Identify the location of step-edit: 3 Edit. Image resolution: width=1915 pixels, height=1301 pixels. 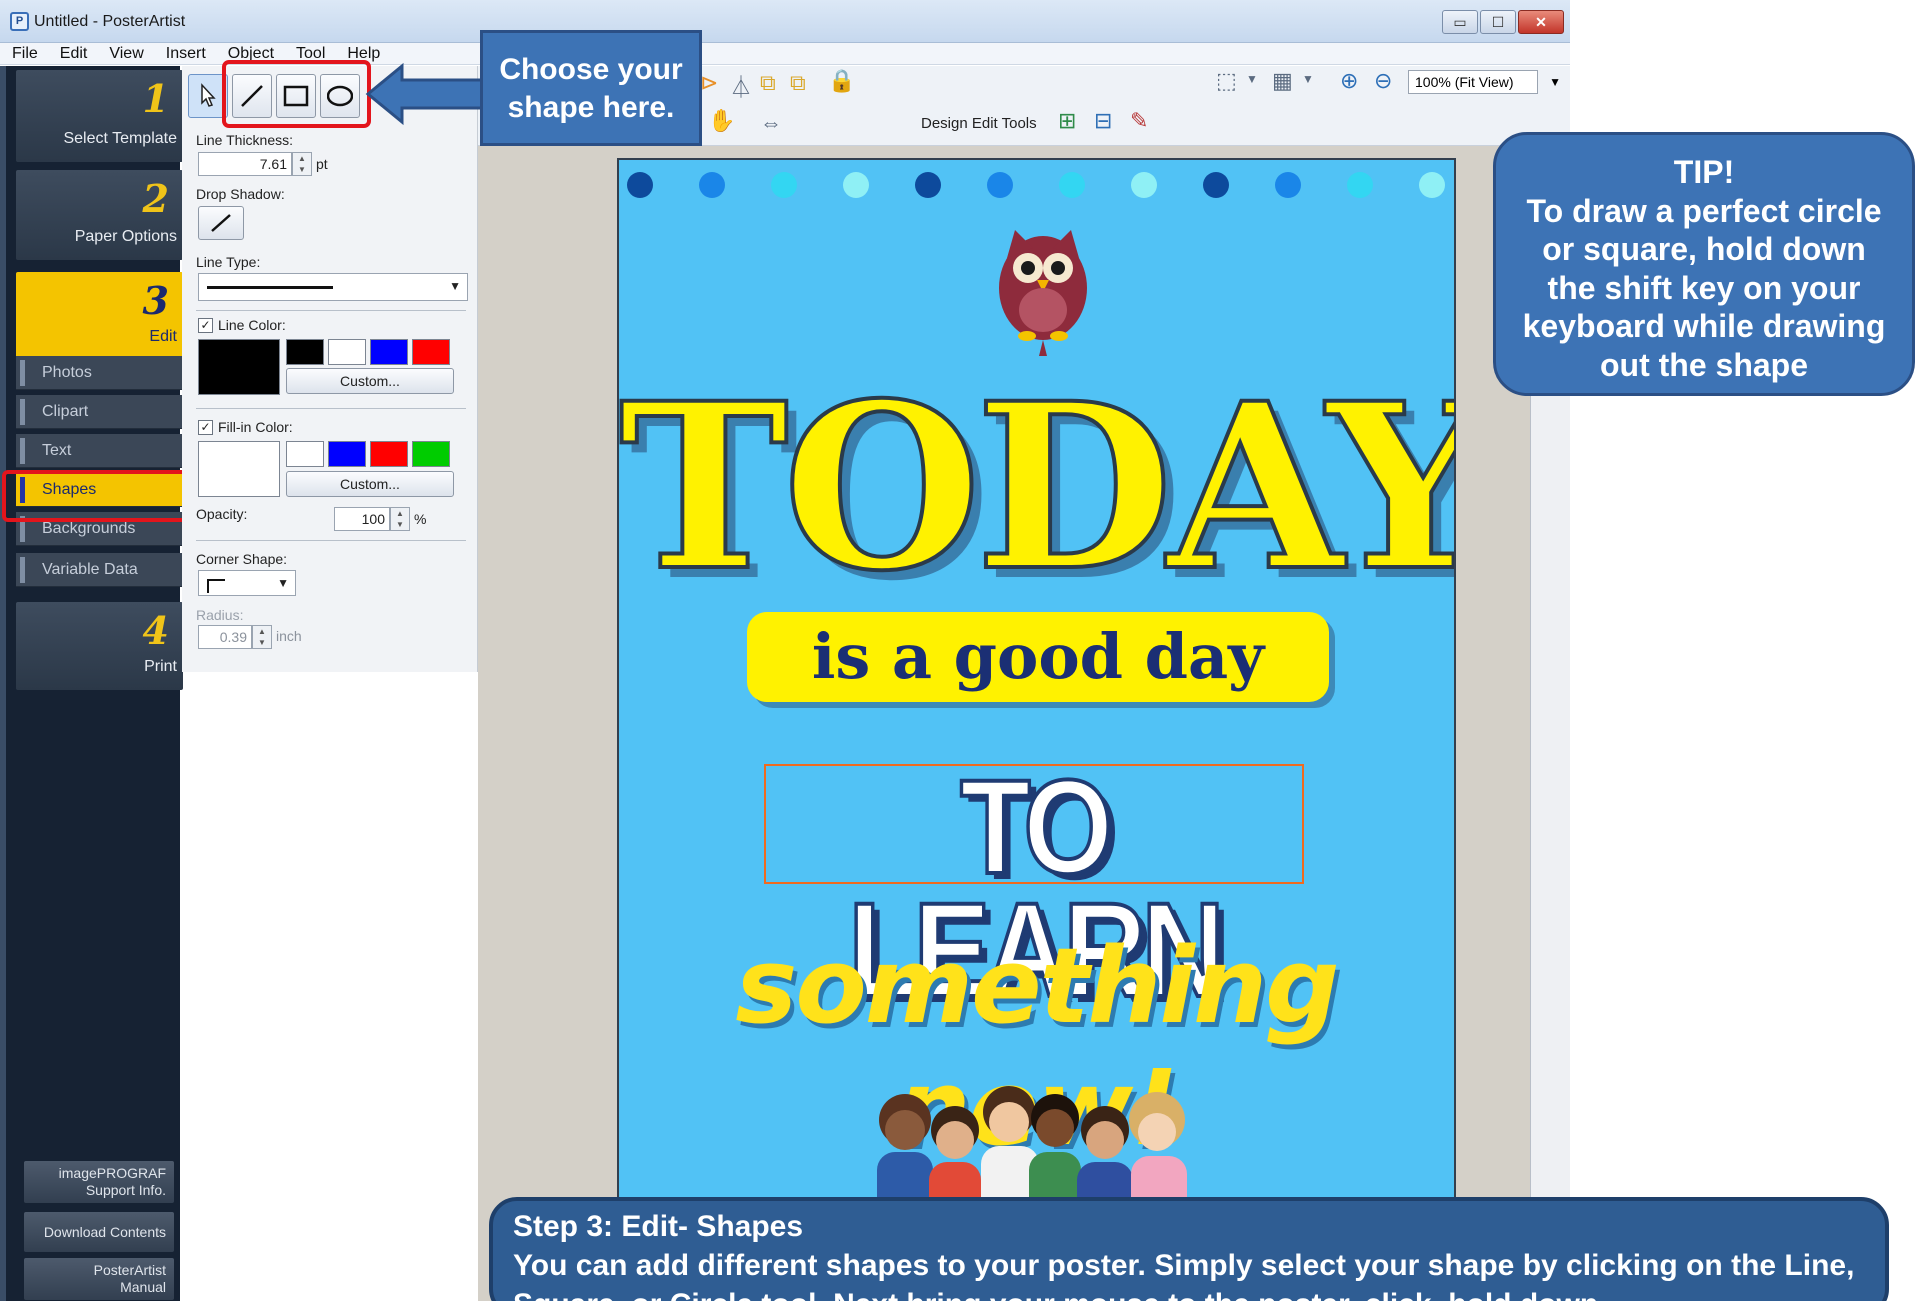
(99, 316).